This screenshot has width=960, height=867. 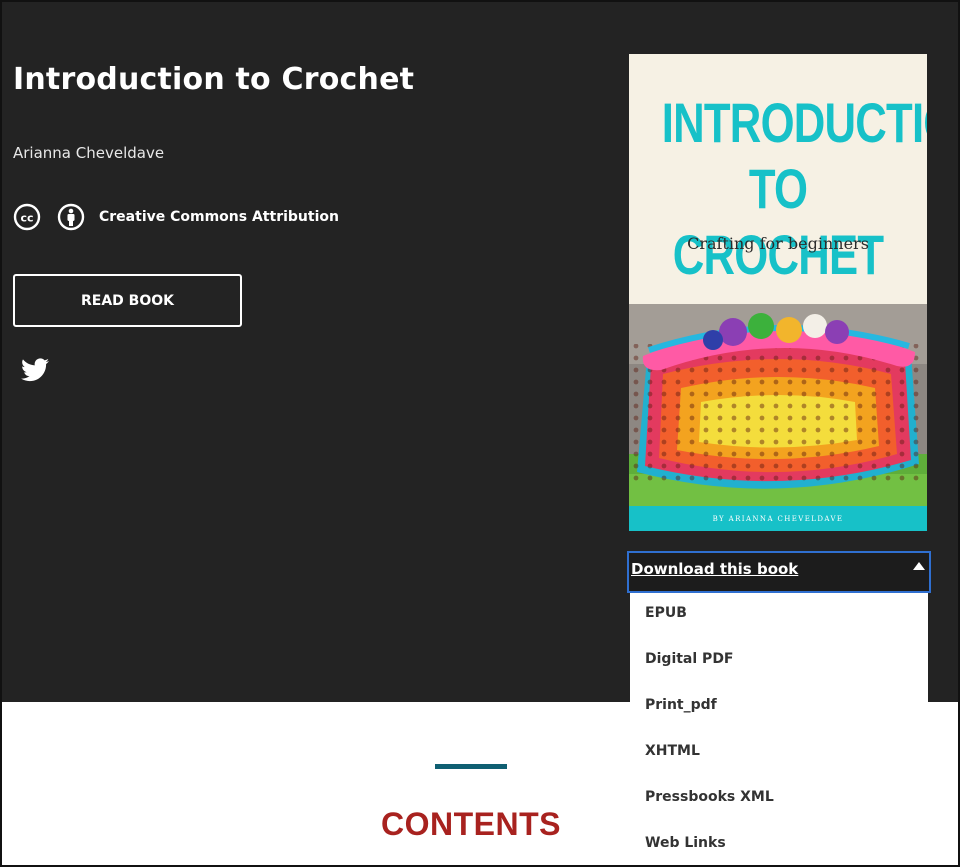 What do you see at coordinates (685, 843) in the screenshot?
I see `download-option-web-links: Web Links` at bounding box center [685, 843].